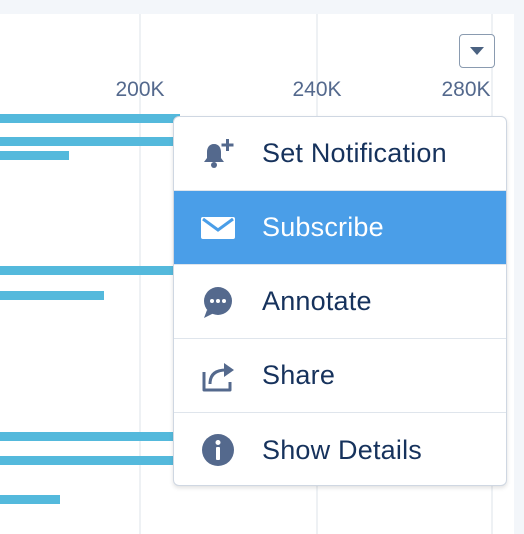 The width and height of the screenshot is (524, 534). What do you see at coordinates (317, 301) in the screenshot?
I see `menu-item-label: Annotate` at bounding box center [317, 301].